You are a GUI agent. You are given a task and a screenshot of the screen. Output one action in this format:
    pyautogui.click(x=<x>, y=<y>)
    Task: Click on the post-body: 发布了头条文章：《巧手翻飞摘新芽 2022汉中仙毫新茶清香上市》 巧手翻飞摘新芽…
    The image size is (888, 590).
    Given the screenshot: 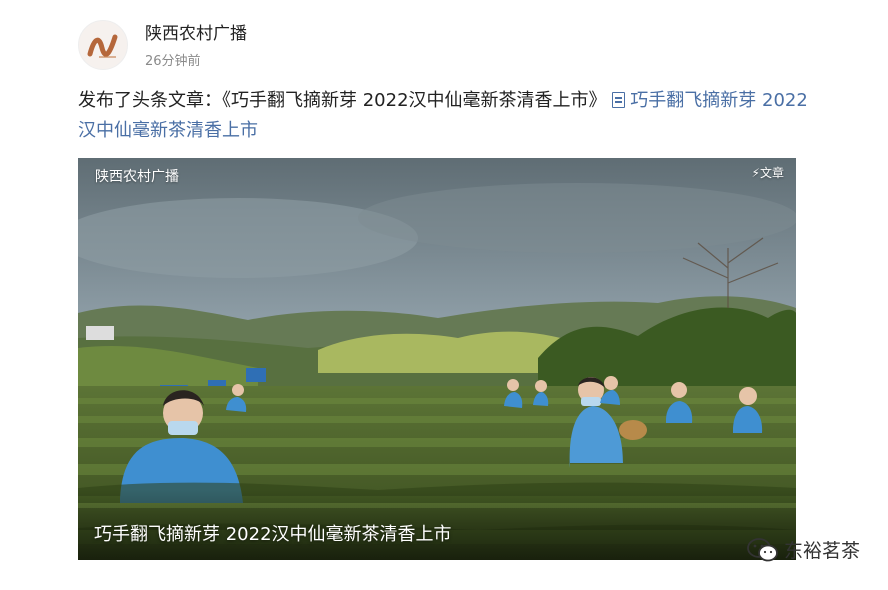 What is the action you would take?
    pyautogui.click(x=443, y=116)
    